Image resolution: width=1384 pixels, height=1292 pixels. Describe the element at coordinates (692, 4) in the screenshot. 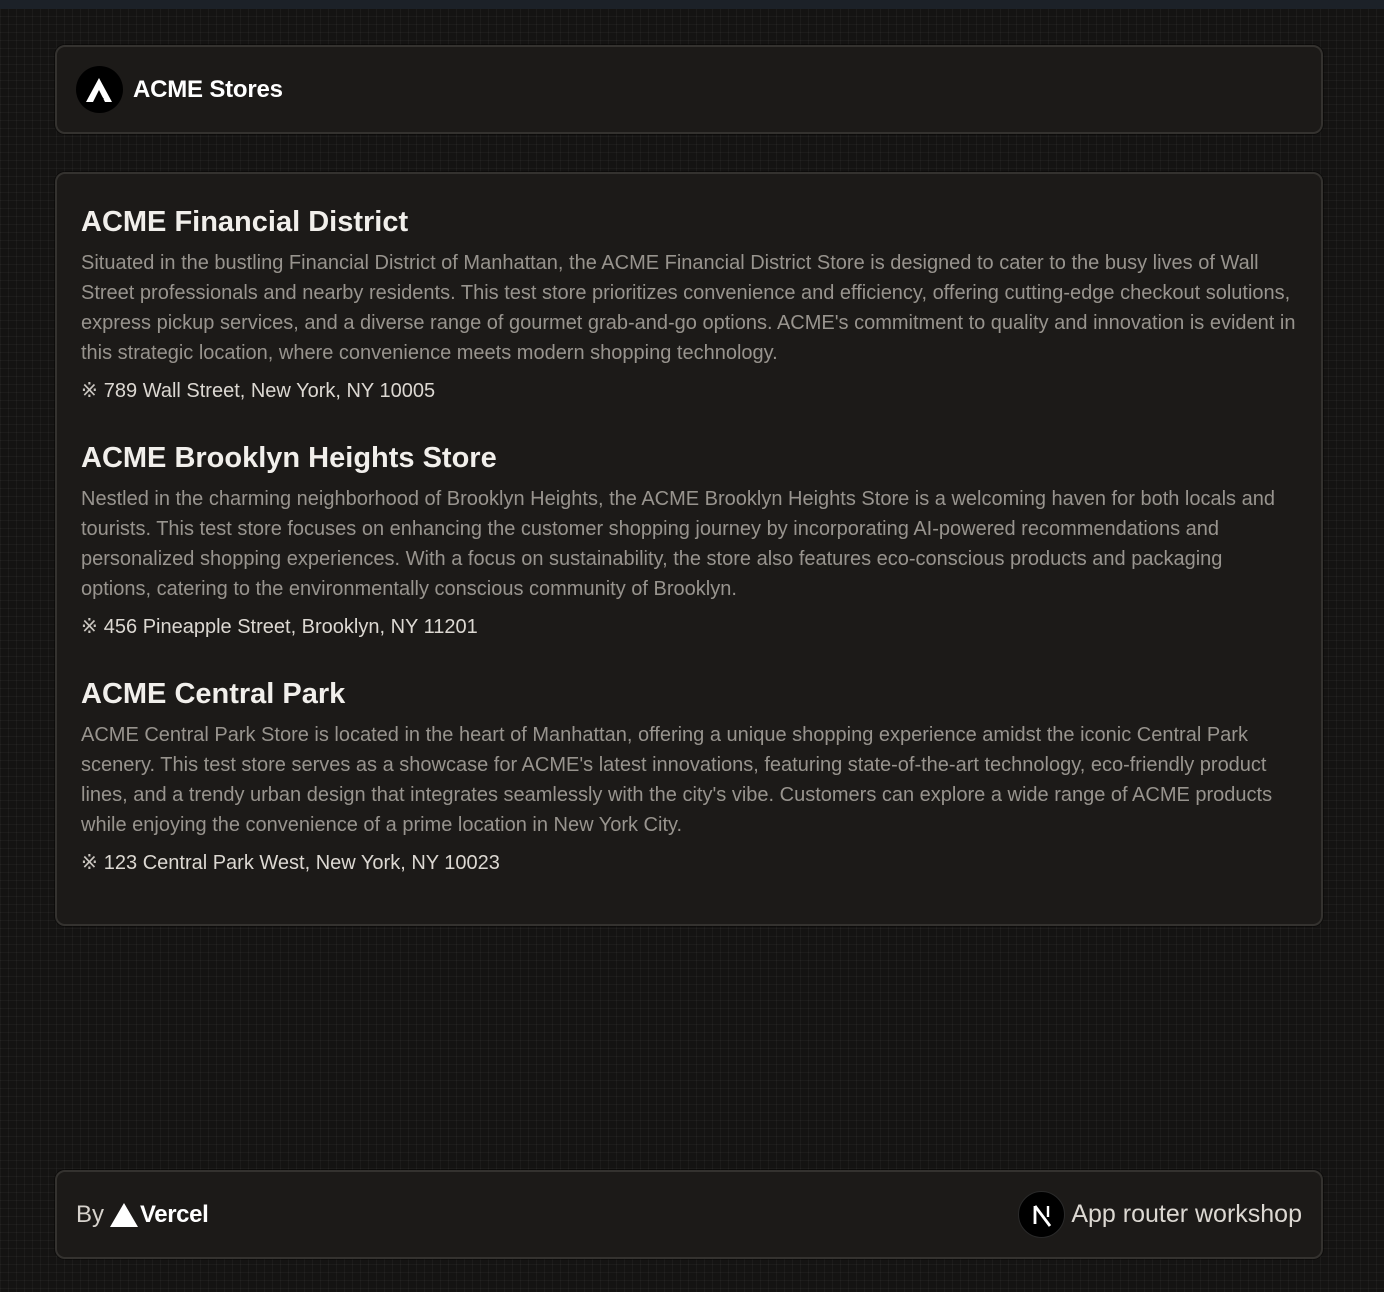

I see `browser-top-strip` at that location.